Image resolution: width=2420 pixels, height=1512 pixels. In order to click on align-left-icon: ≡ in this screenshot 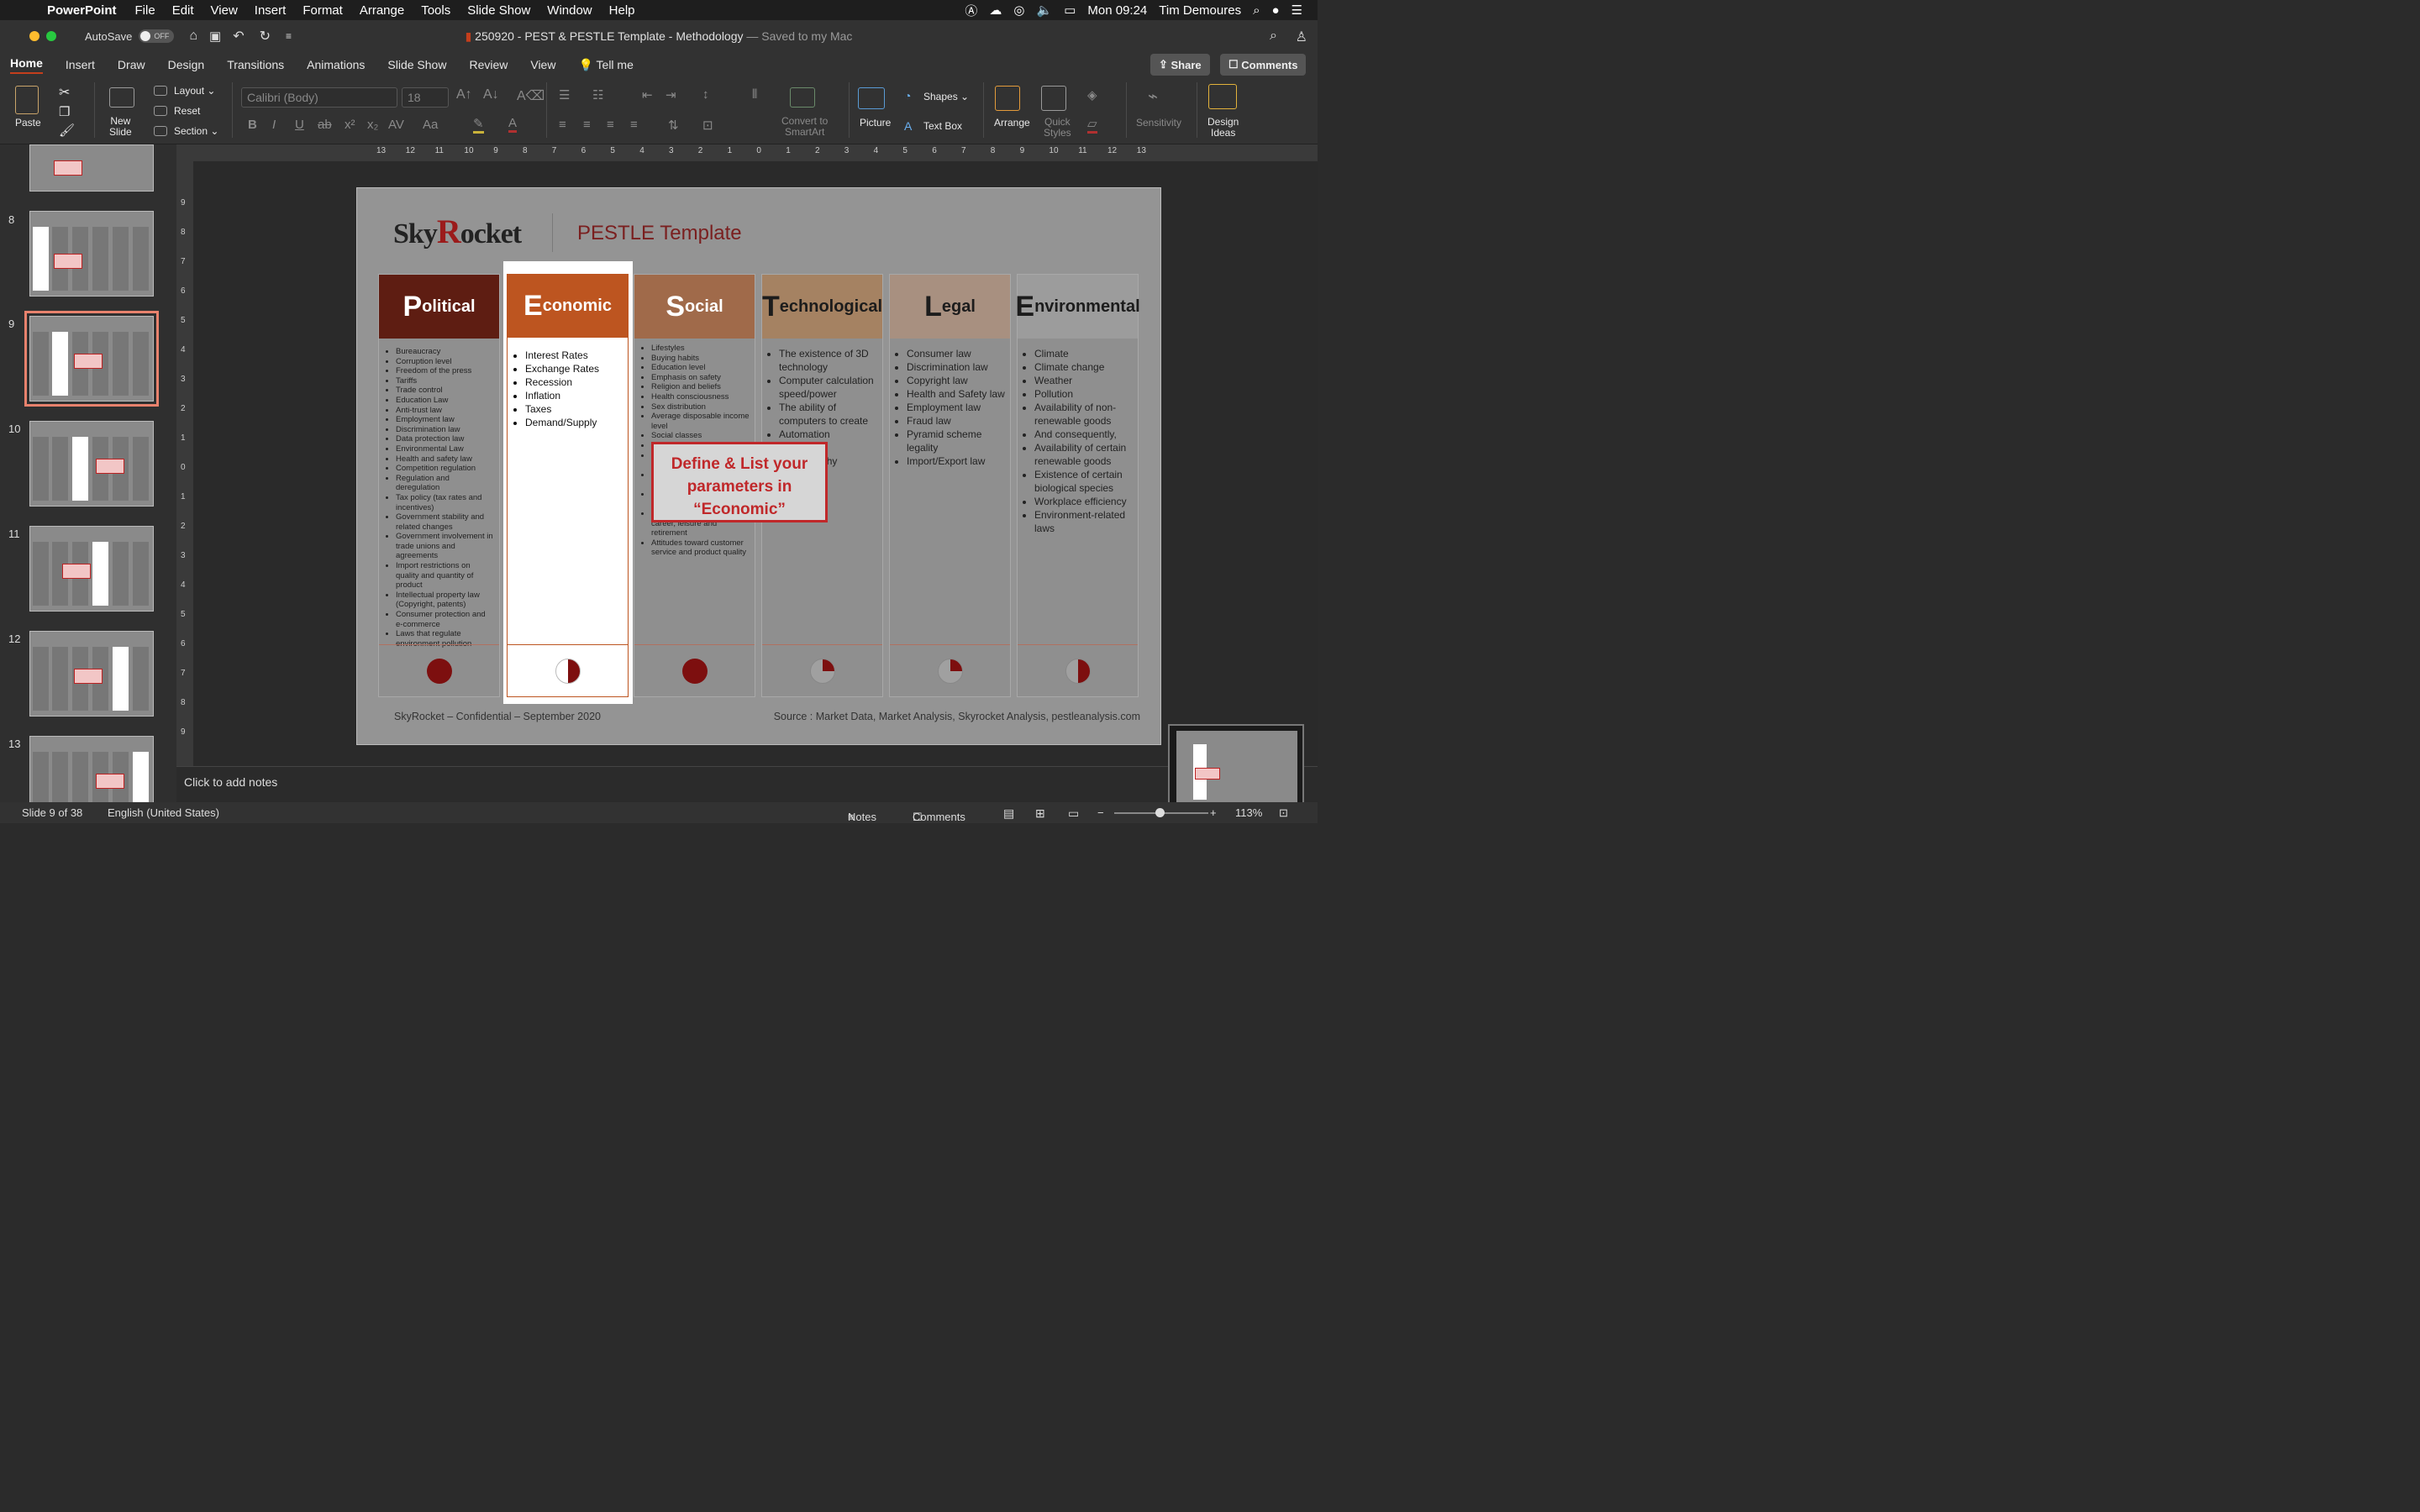, I will do `click(562, 125)`.